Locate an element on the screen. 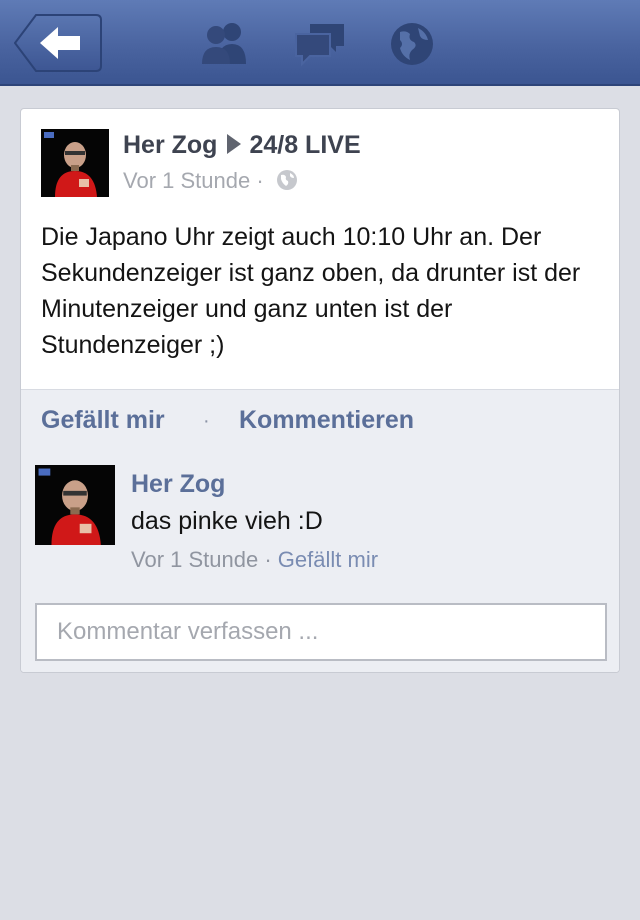 The image size is (640, 920). messages-icon is located at coordinates (319, 44).